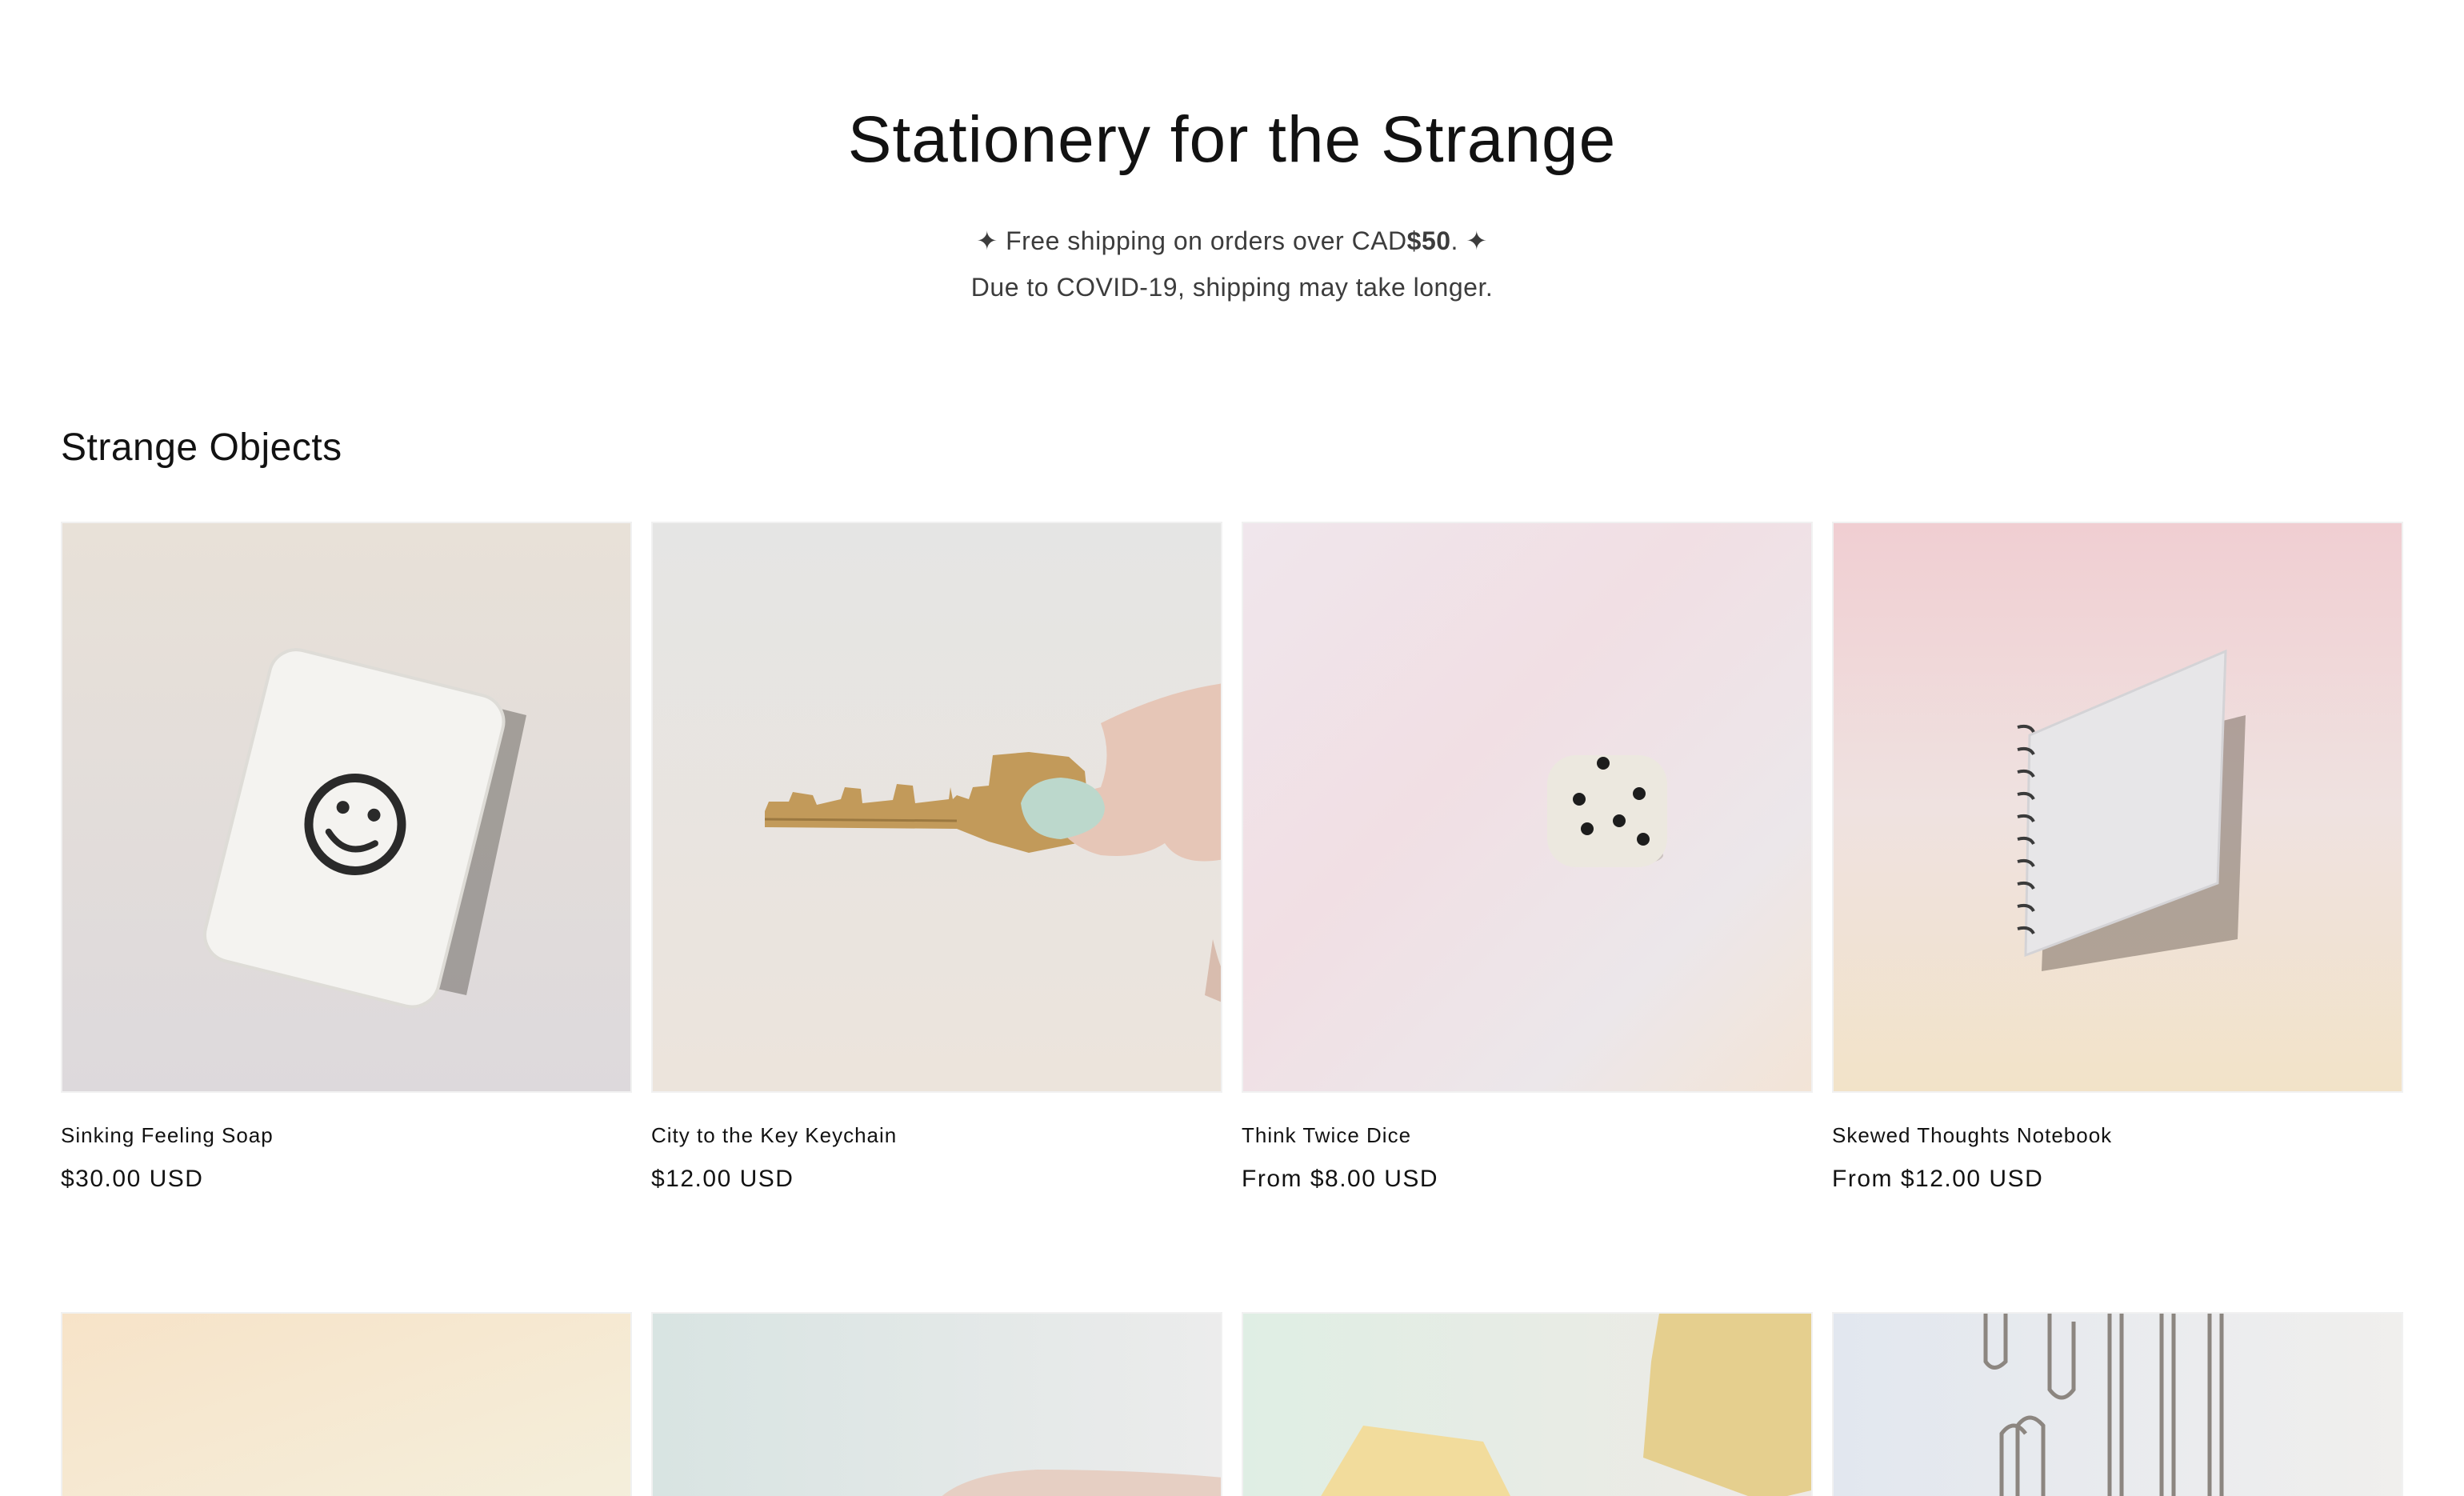  Describe the element at coordinates (722, 1179) in the screenshot. I see `product-price: $12.00 USD` at that location.